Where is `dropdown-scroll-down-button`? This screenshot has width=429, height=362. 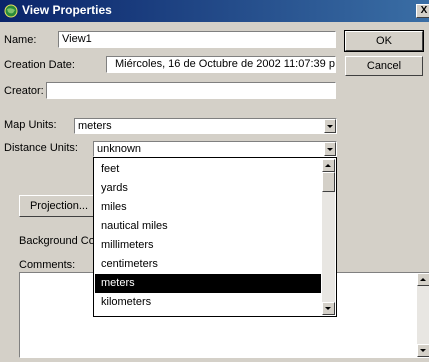
dropdown-scroll-down-button is located at coordinates (328, 308).